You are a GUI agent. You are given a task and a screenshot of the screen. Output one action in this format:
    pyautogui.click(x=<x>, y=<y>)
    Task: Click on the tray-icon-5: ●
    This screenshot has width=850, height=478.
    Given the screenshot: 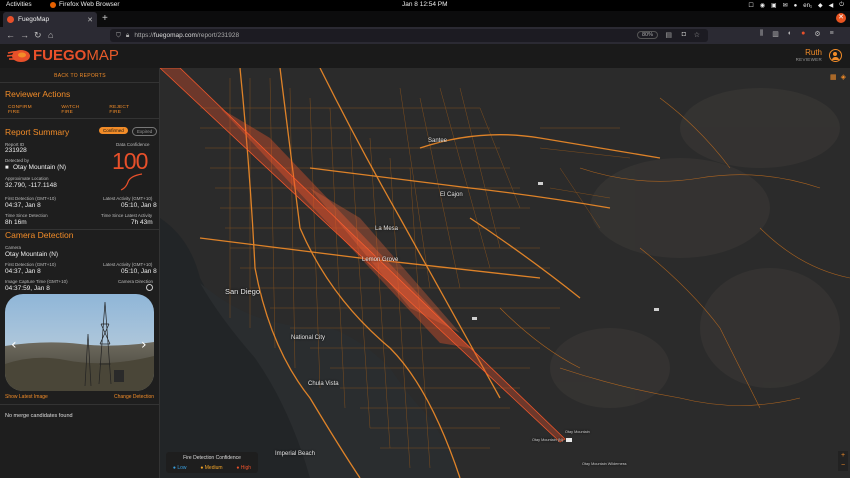 What is the action you would take?
    pyautogui.click(x=796, y=6)
    